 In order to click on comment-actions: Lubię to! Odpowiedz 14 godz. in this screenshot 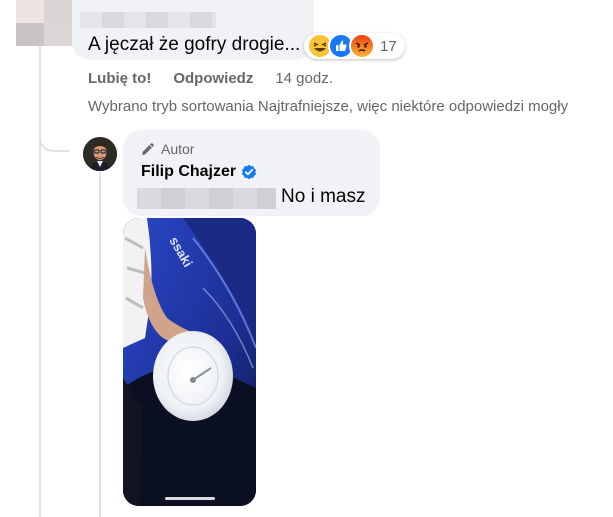, I will do `click(210, 78)`.